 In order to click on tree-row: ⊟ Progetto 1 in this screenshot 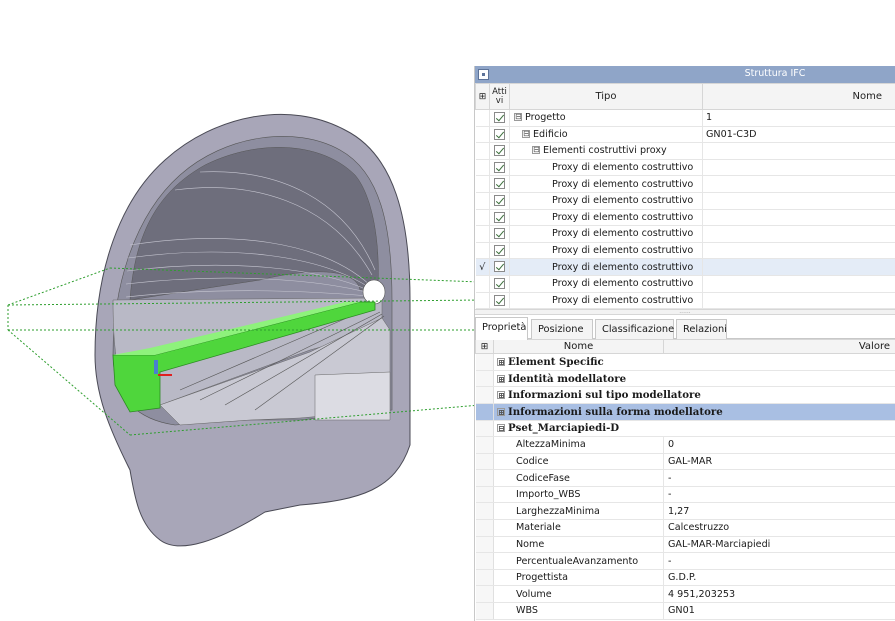, I will do `click(685, 118)`.